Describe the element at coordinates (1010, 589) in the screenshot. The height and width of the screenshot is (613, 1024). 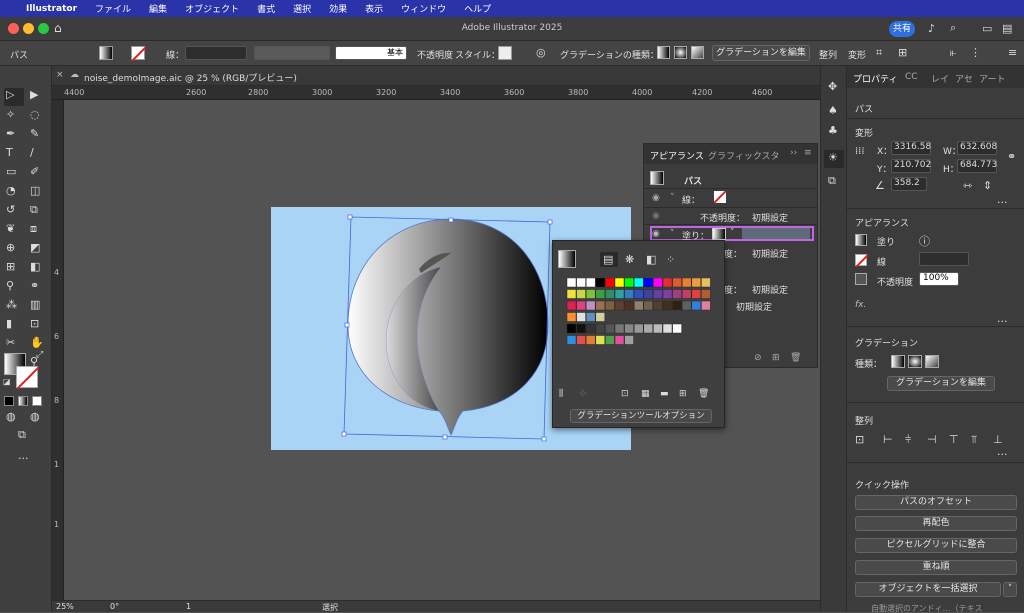
I see `select-same-dropdown: ˅` at that location.